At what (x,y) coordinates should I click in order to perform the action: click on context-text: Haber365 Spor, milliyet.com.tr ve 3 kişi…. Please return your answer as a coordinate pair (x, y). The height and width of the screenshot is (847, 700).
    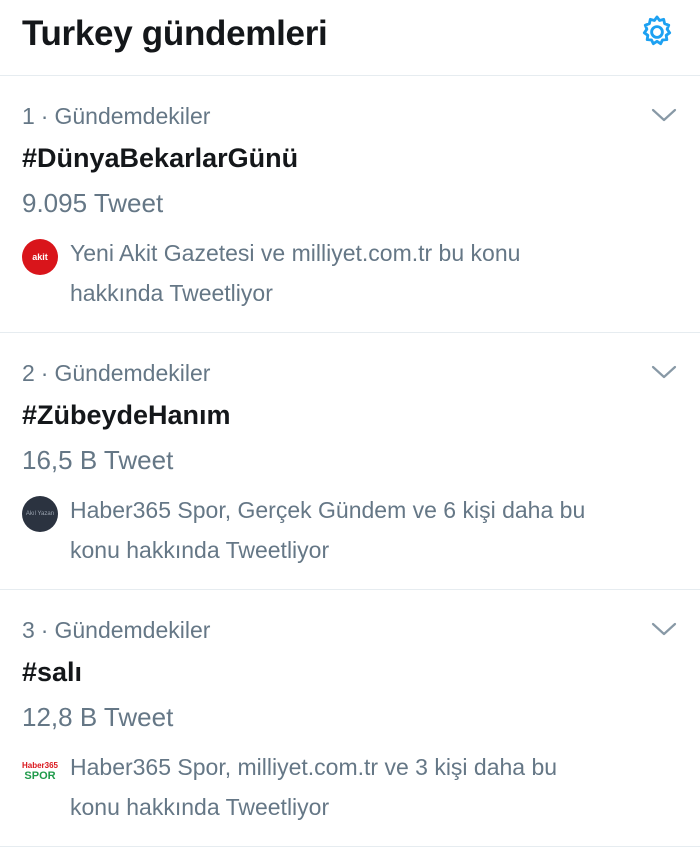
    Looking at the image, I should click on (314, 787).